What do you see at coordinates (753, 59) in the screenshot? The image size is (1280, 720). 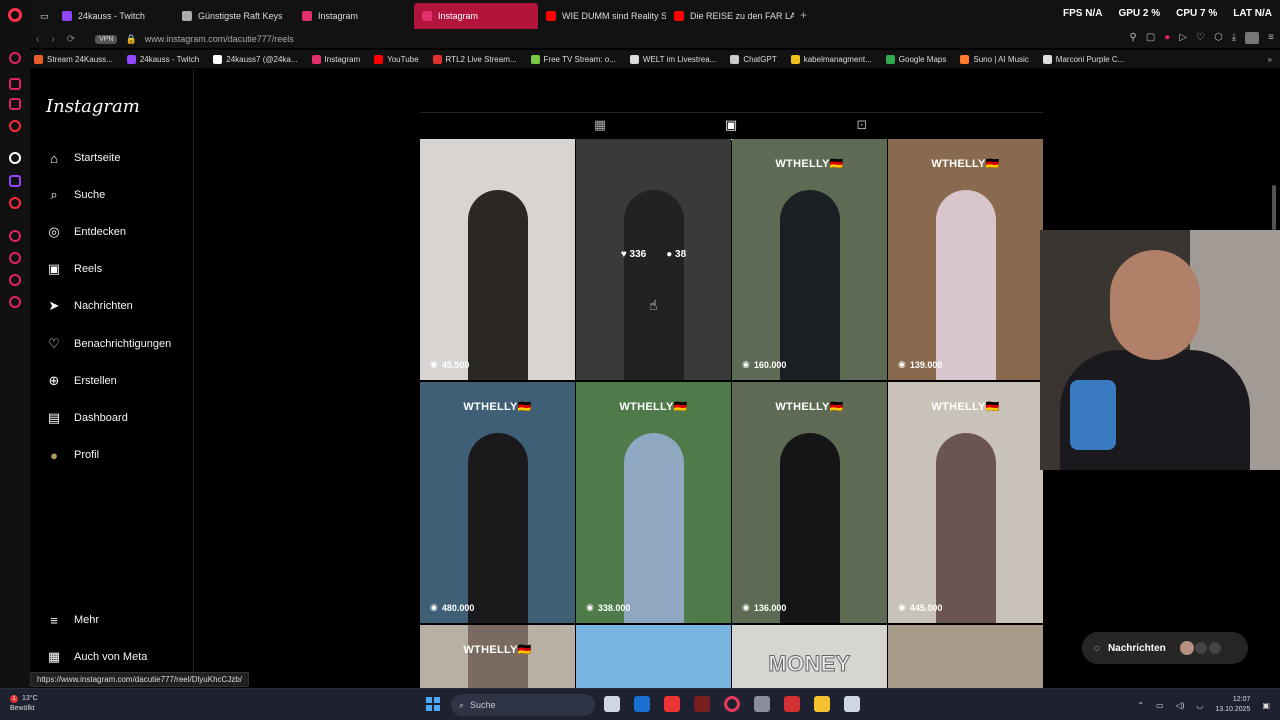 I see `bookmark-item: ChatGPT` at bounding box center [753, 59].